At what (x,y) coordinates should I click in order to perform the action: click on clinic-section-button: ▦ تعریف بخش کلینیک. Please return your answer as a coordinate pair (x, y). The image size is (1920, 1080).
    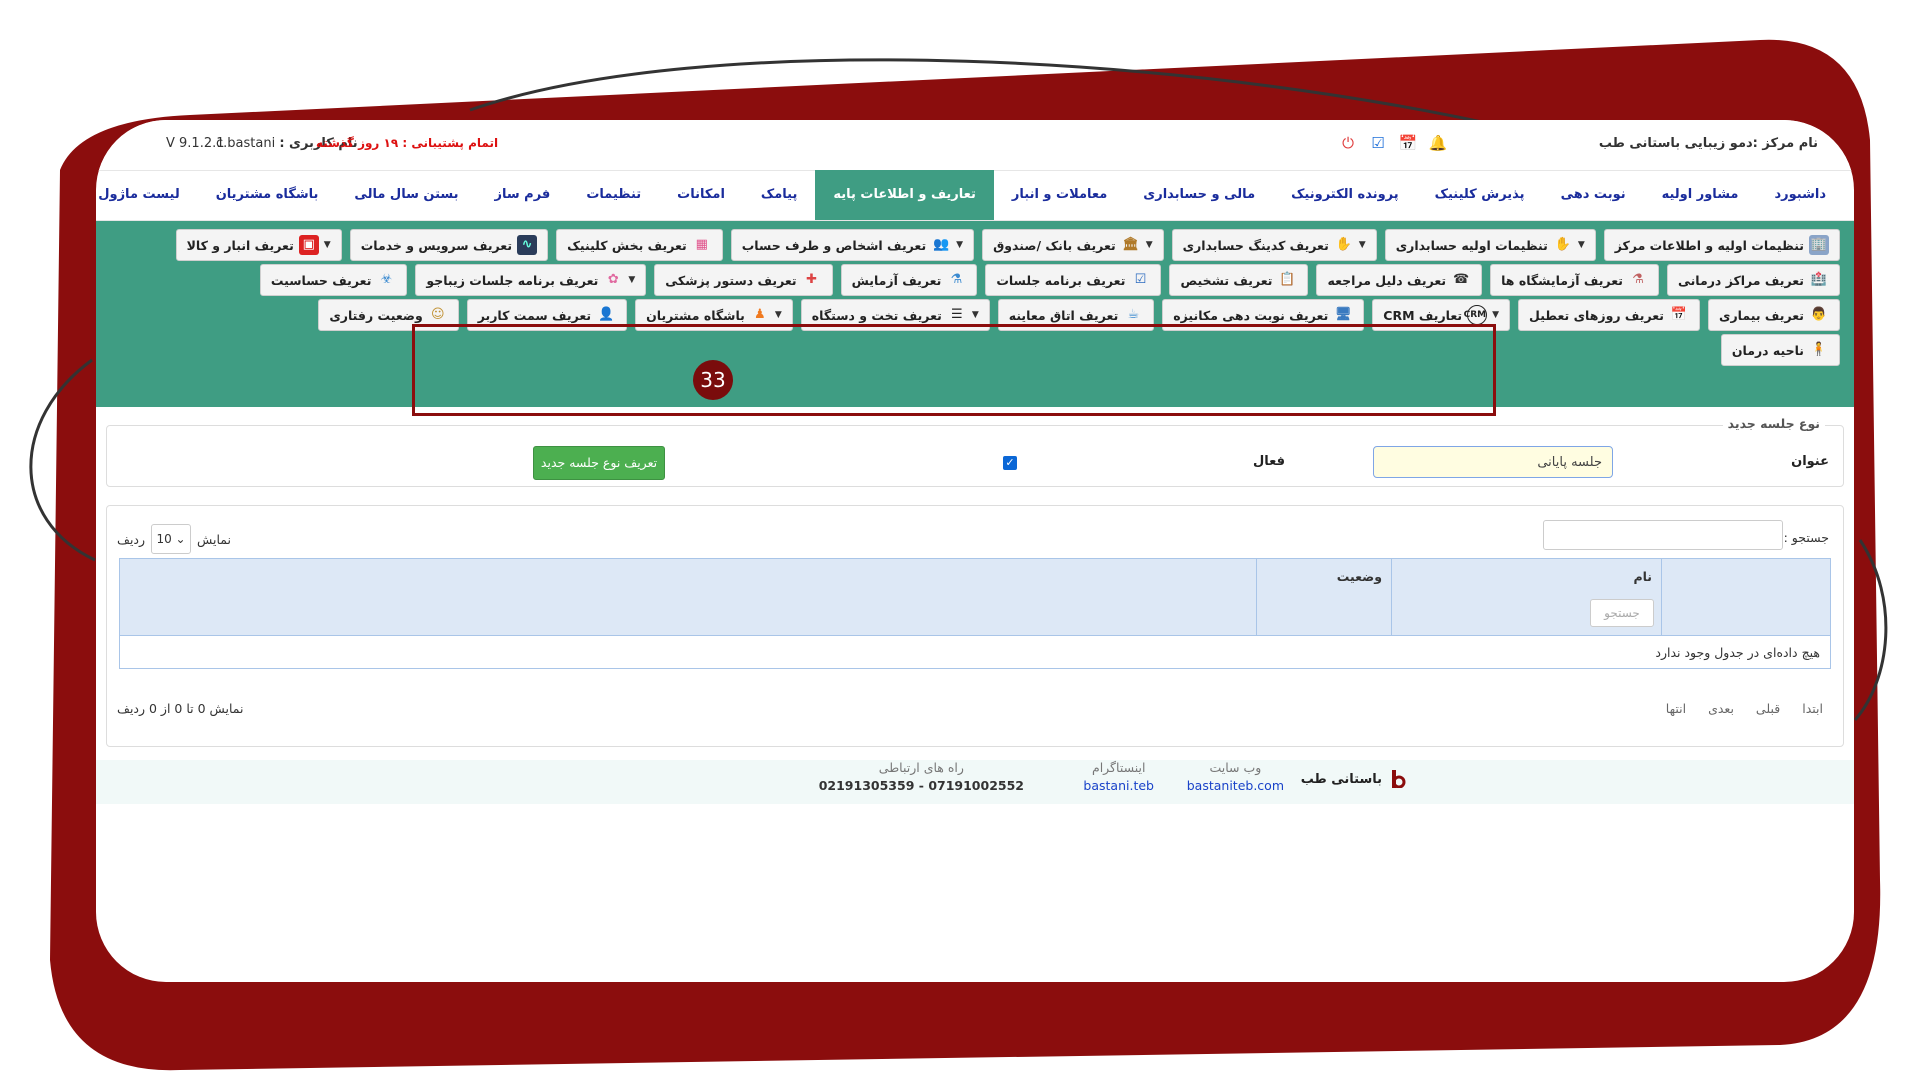
    Looking at the image, I should click on (639, 245).